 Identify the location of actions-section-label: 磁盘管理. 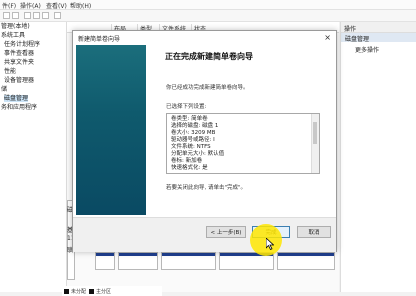
(357, 39).